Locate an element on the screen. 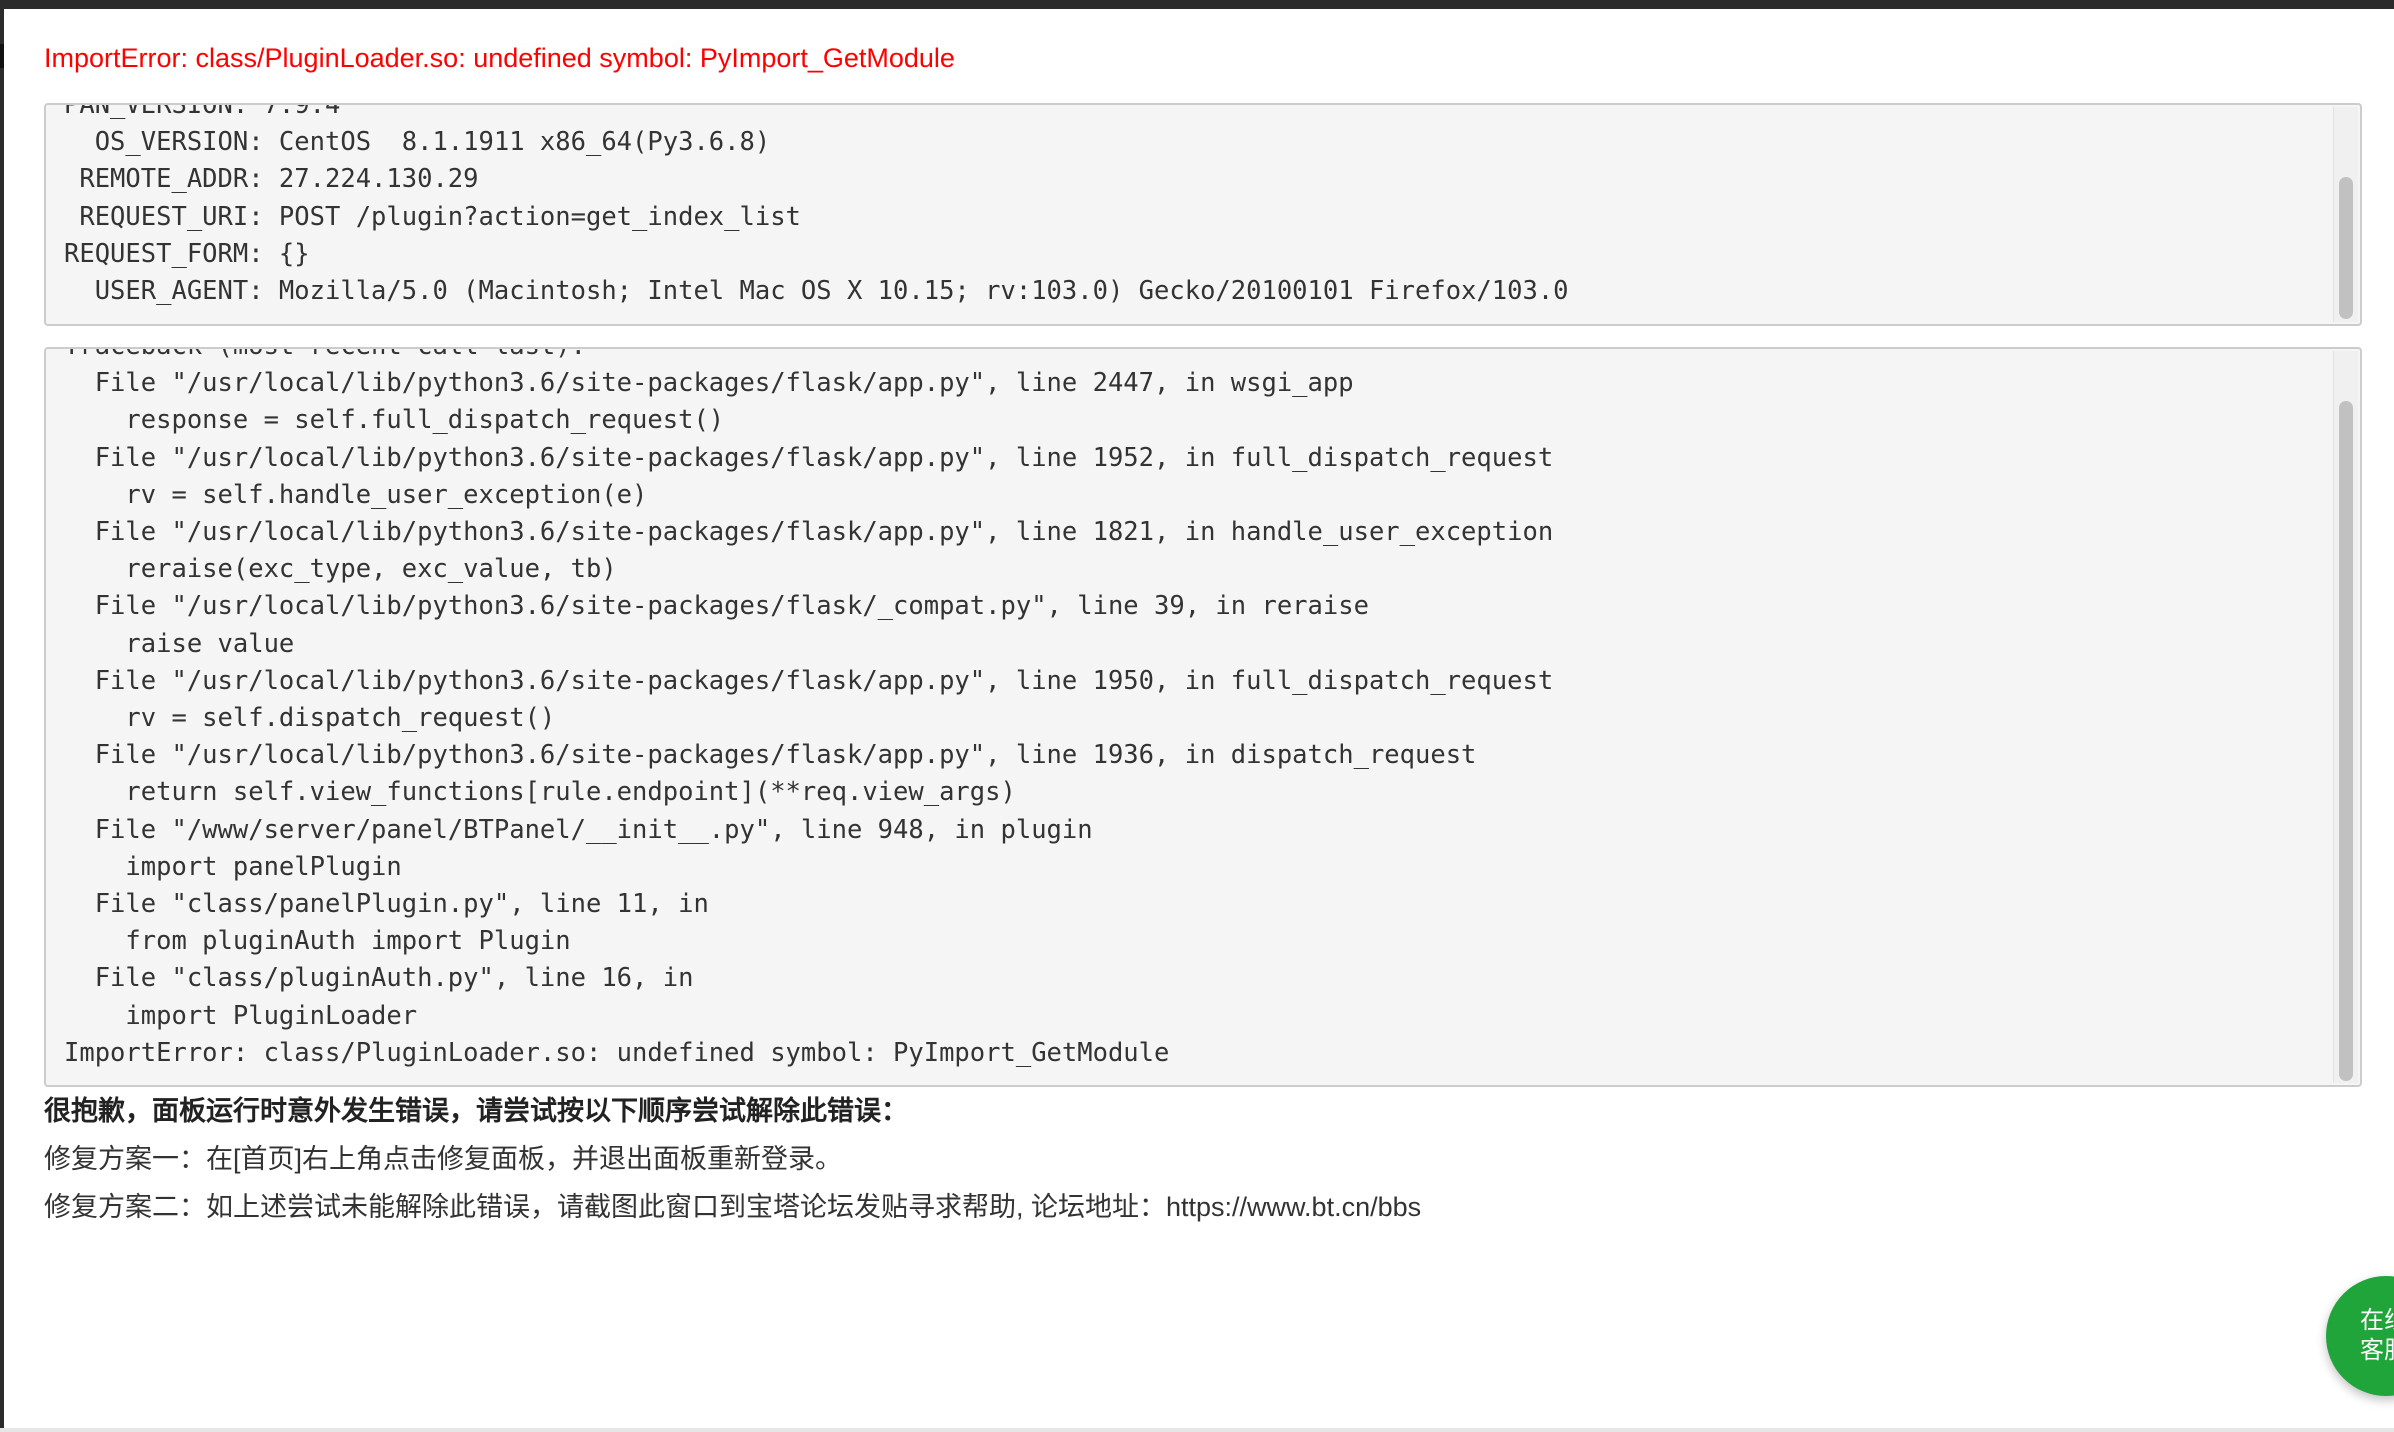 This screenshot has height=1432, width=2394. traceback-scrollbar-thumb is located at coordinates (2346, 741).